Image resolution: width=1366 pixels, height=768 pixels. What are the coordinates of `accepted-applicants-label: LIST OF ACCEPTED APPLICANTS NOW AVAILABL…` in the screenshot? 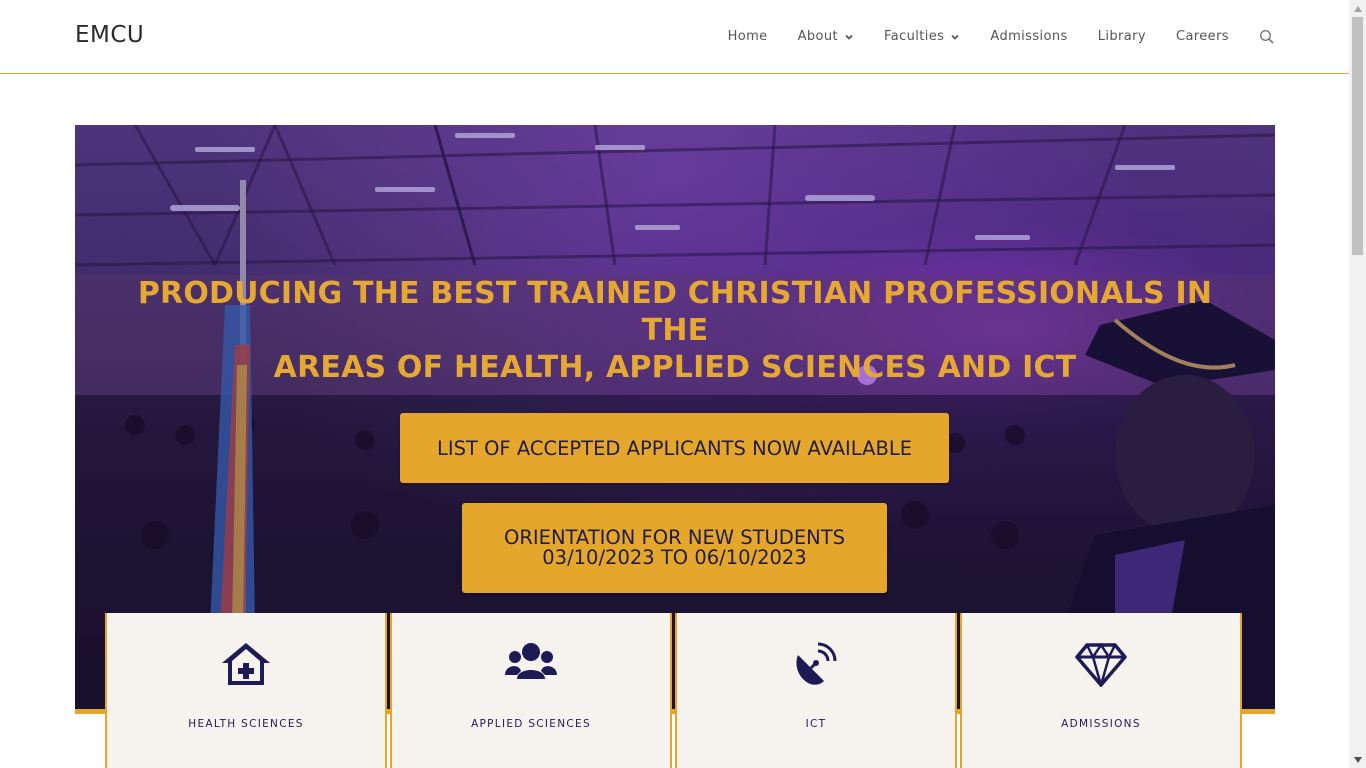 It's located at (674, 448).